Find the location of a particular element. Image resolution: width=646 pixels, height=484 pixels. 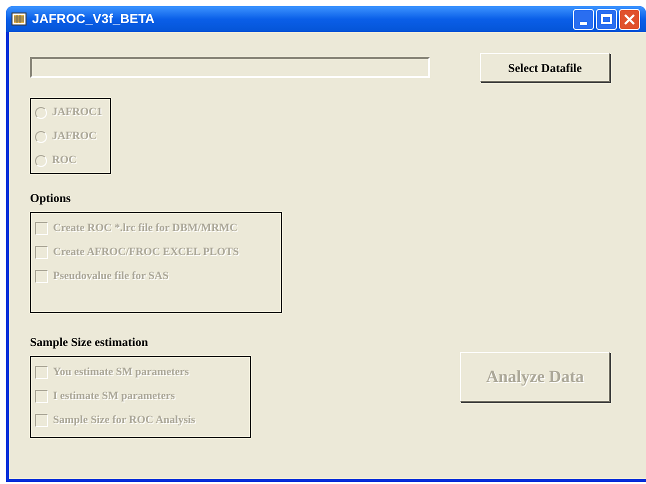

checkbox-label: Pseudovalue file for SAS is located at coordinates (111, 276).